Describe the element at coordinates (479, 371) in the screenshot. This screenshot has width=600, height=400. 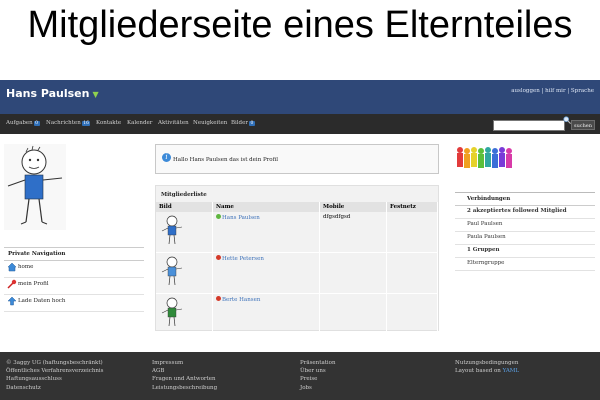
I see `footer-layout-text: Layout based on` at that location.